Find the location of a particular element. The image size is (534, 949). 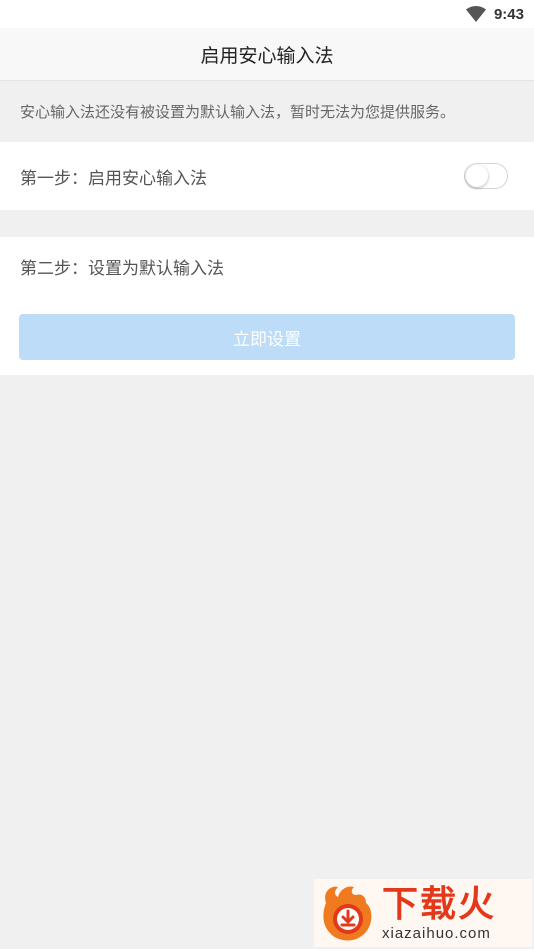

notice-text: 安心输入法还没有被设置为默认输入法，暂时无法为您提供服务。 is located at coordinates (238, 112).